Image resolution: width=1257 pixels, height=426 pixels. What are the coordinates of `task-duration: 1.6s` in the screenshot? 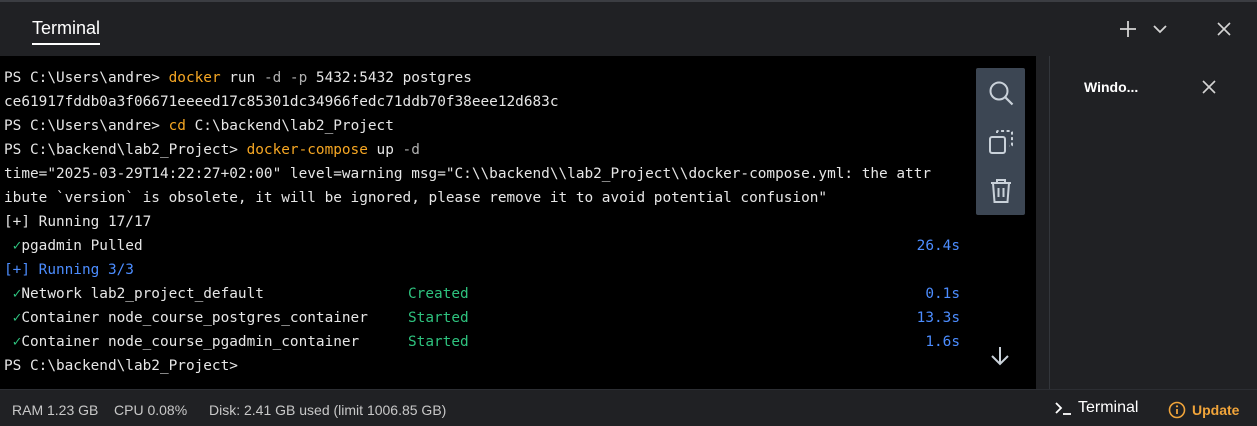 It's located at (942, 342).